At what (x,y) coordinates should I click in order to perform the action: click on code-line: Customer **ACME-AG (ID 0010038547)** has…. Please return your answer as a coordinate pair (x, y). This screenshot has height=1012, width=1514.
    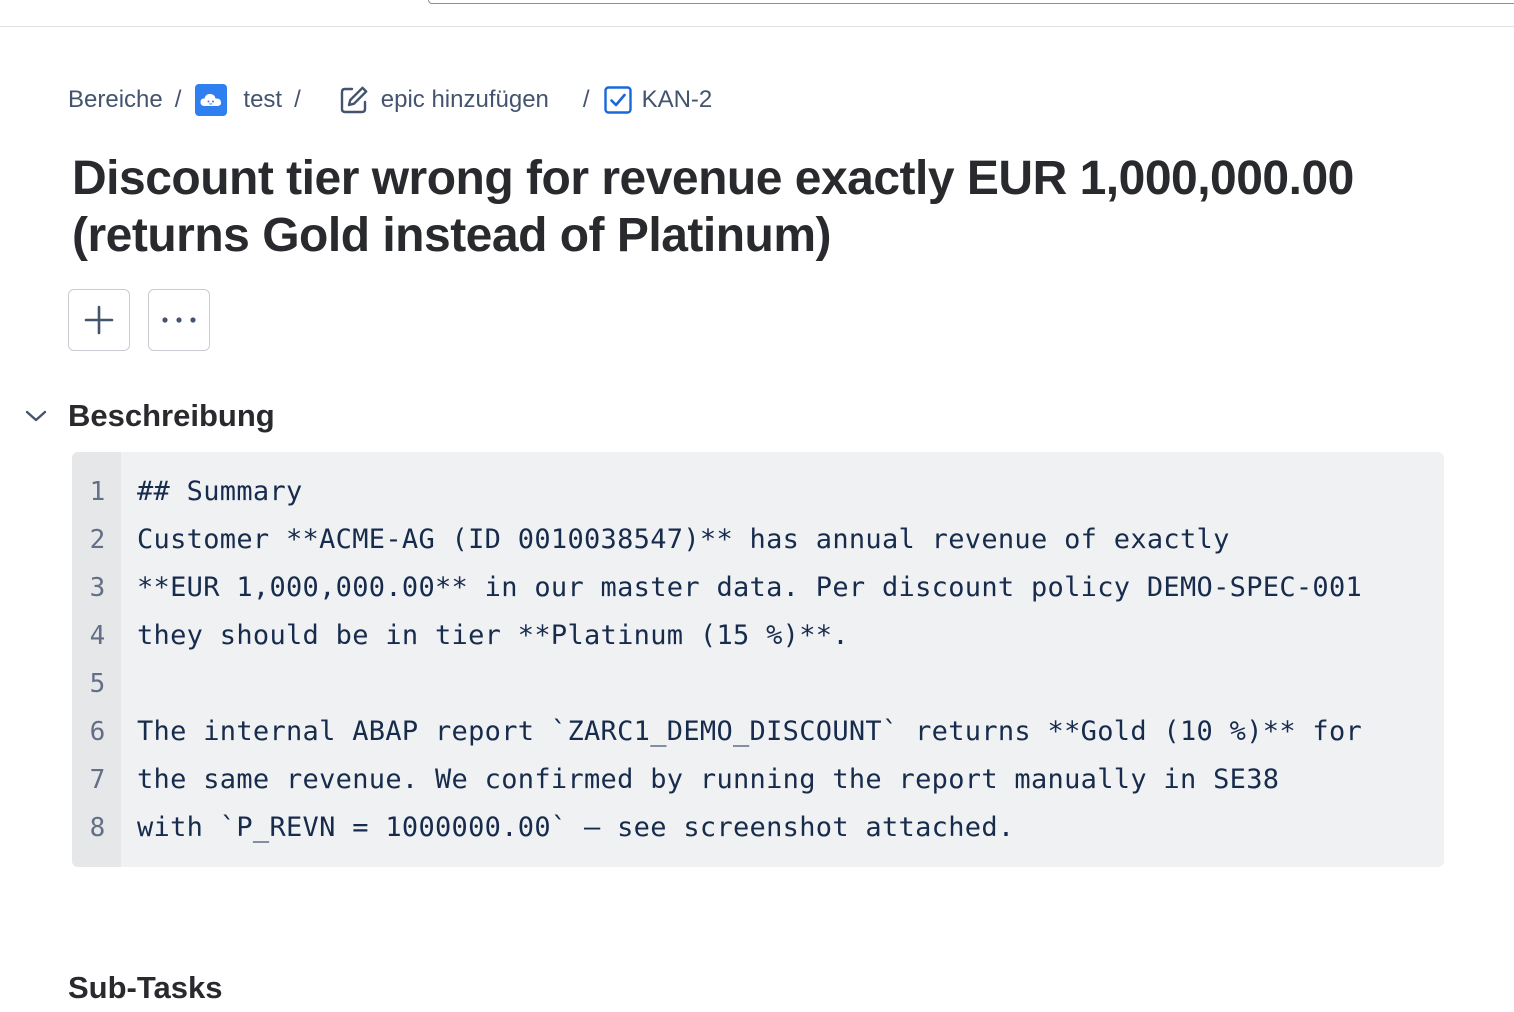
    Looking at the image, I should click on (683, 539).